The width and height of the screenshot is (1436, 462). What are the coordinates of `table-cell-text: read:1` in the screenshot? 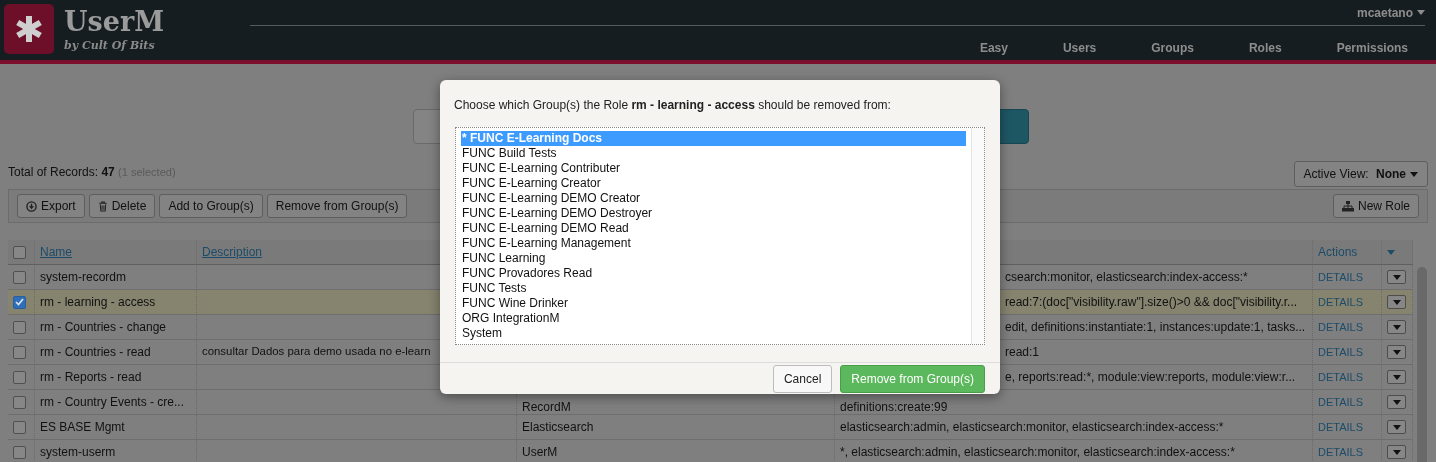 It's located at (1022, 352).